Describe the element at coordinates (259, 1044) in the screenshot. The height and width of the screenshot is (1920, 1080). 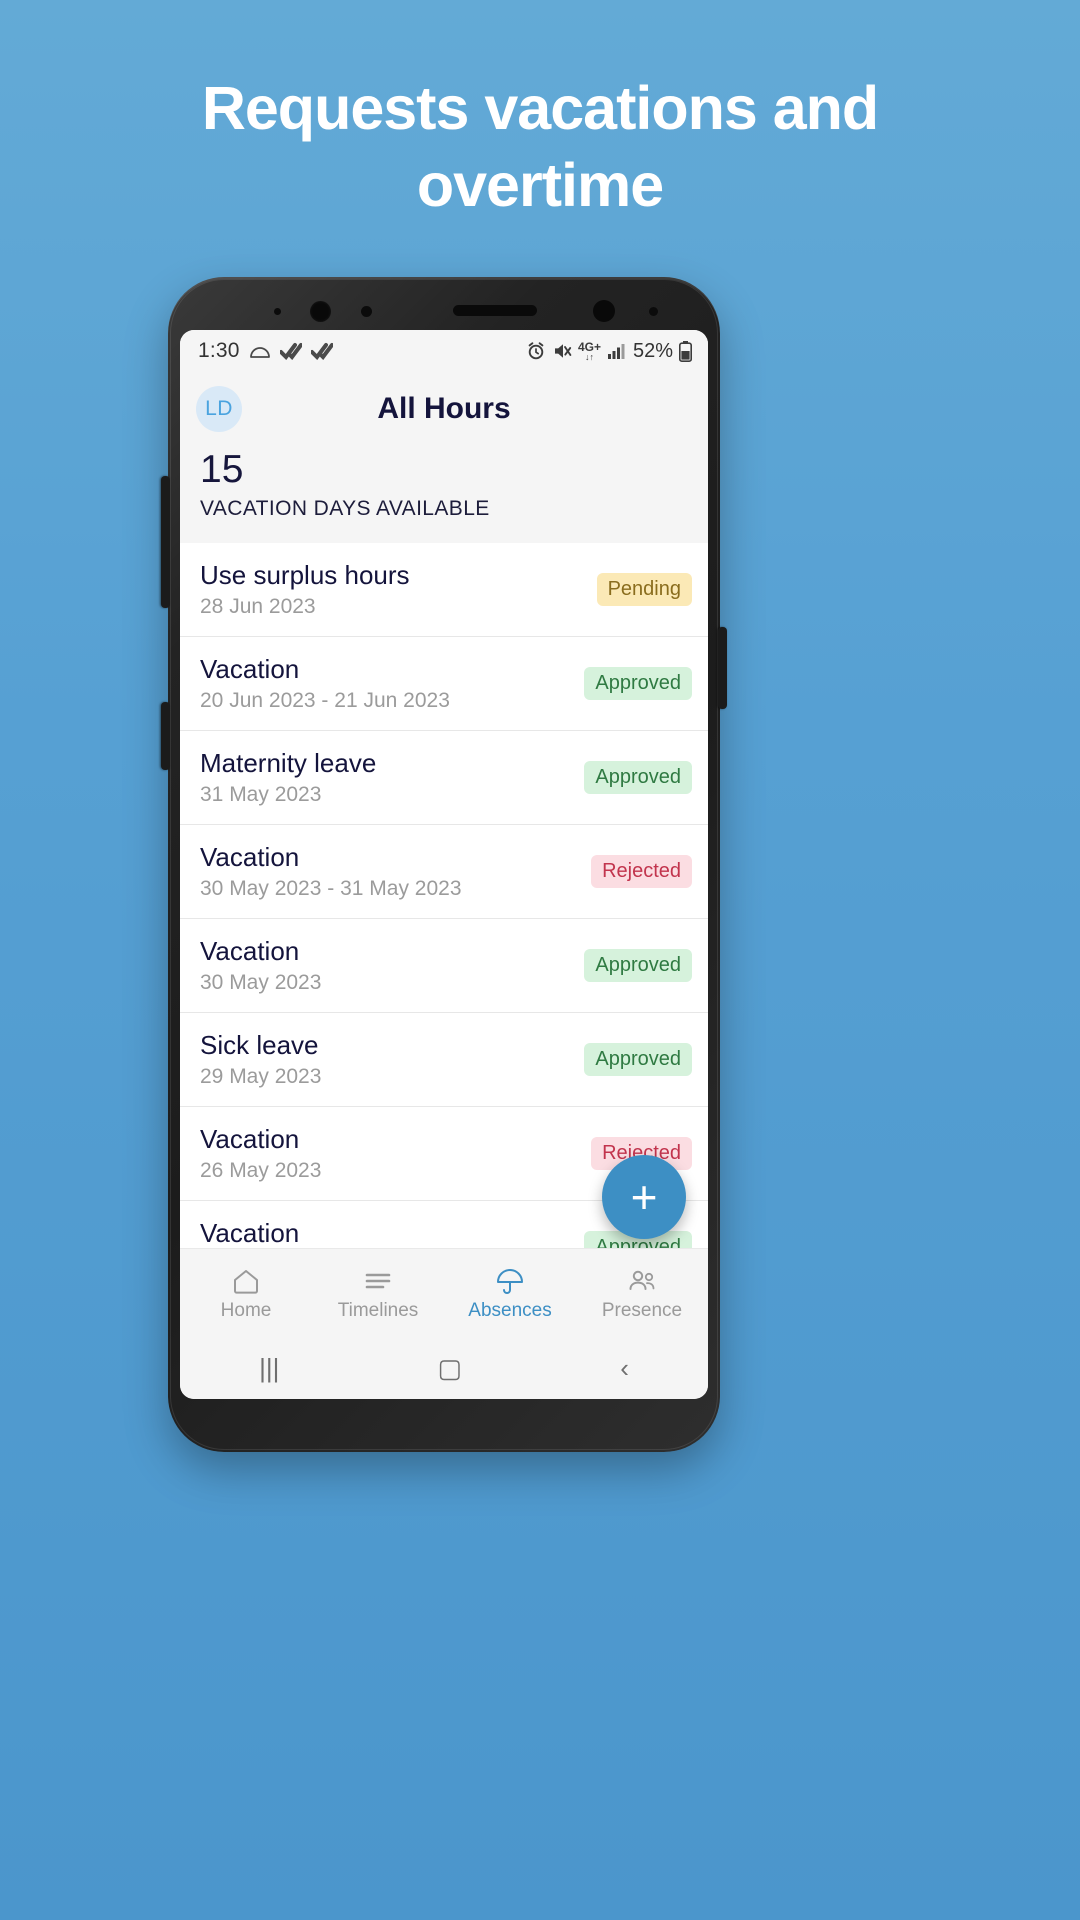
I see `absence-title: Sick leave` at that location.